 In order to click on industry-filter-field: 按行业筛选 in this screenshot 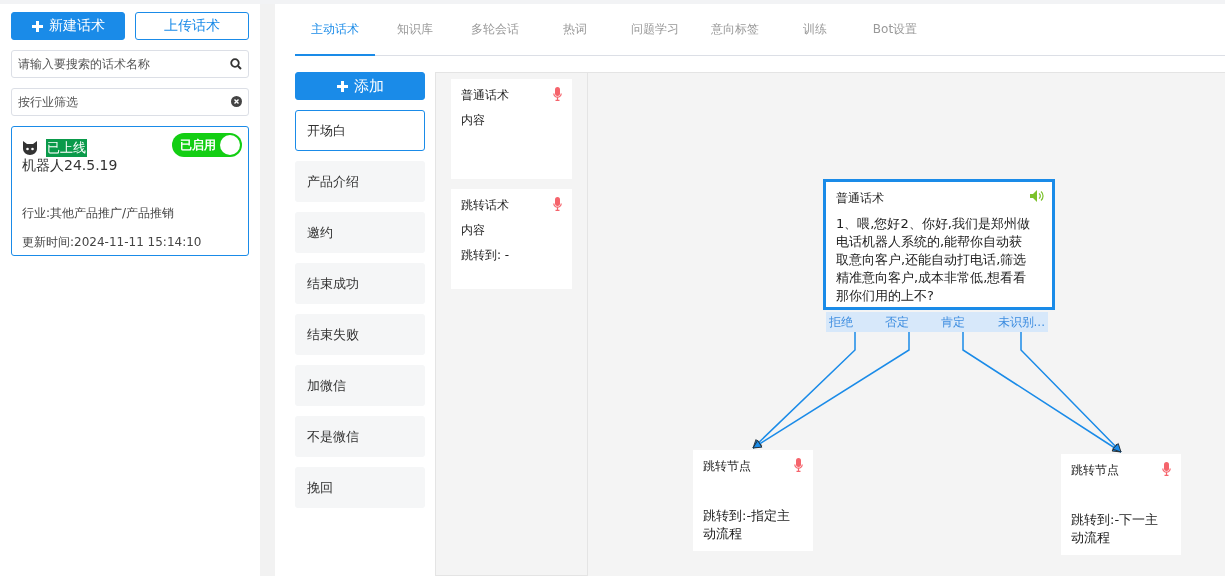, I will do `click(130, 102)`.